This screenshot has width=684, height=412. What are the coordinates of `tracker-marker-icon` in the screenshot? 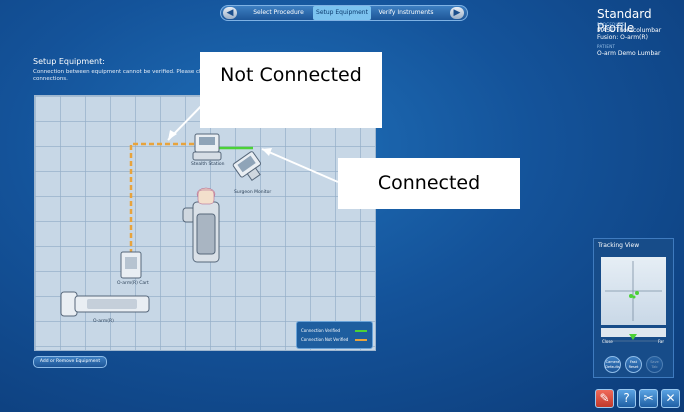 It's located at (631, 296).